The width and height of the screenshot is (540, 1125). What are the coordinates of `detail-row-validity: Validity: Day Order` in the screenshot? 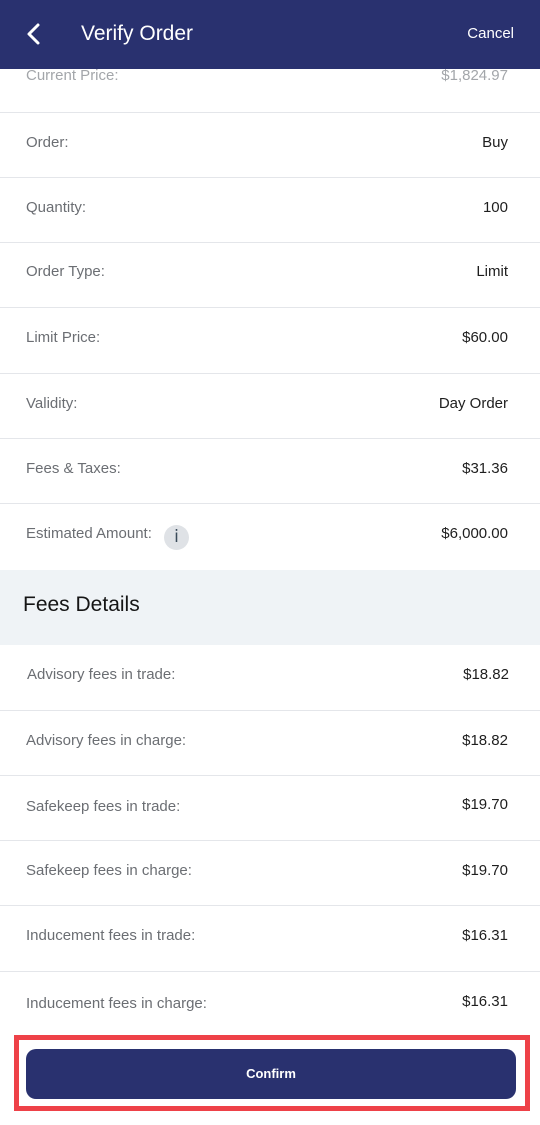 It's located at (270, 406).